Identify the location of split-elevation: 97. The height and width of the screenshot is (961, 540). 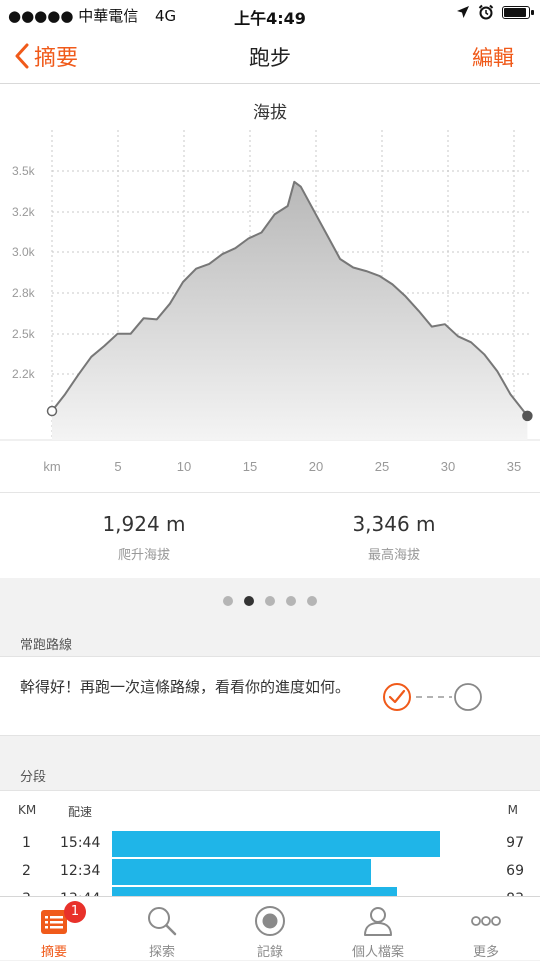
(515, 843).